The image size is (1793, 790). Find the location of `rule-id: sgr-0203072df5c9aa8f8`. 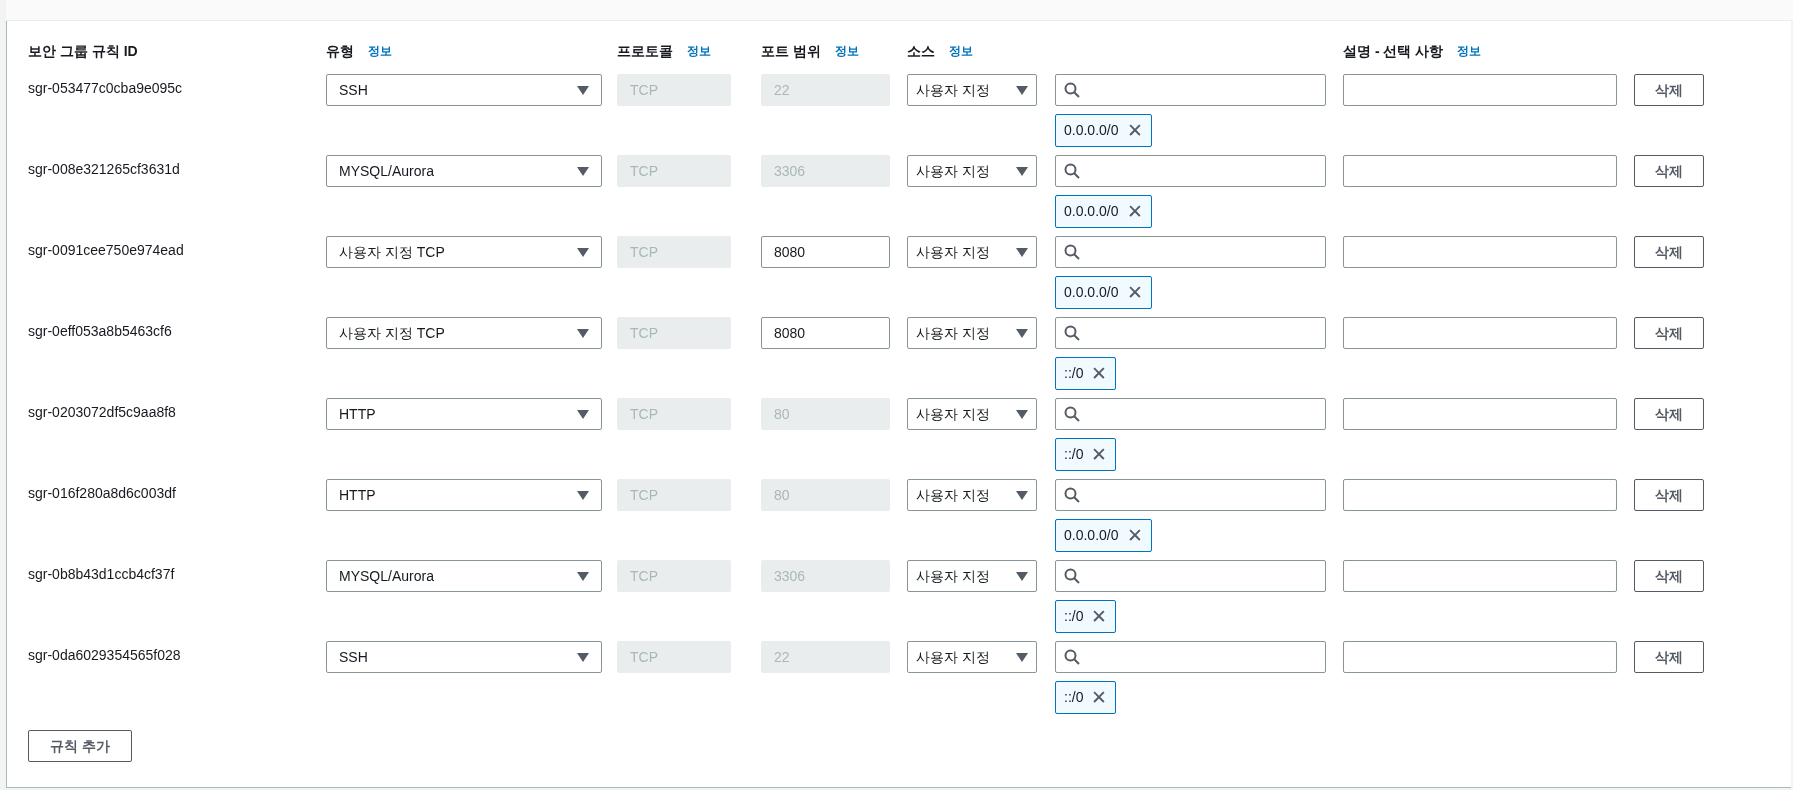

rule-id: sgr-0203072df5c9aa8f8 is located at coordinates (102, 412).